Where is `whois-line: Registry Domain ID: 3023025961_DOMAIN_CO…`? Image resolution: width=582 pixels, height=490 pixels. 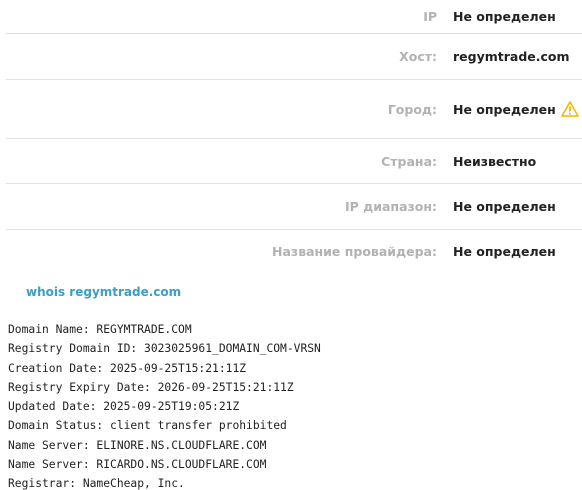
whois-line: Registry Domain ID: 3023025961_DOMAIN_CO… is located at coordinates (164, 349).